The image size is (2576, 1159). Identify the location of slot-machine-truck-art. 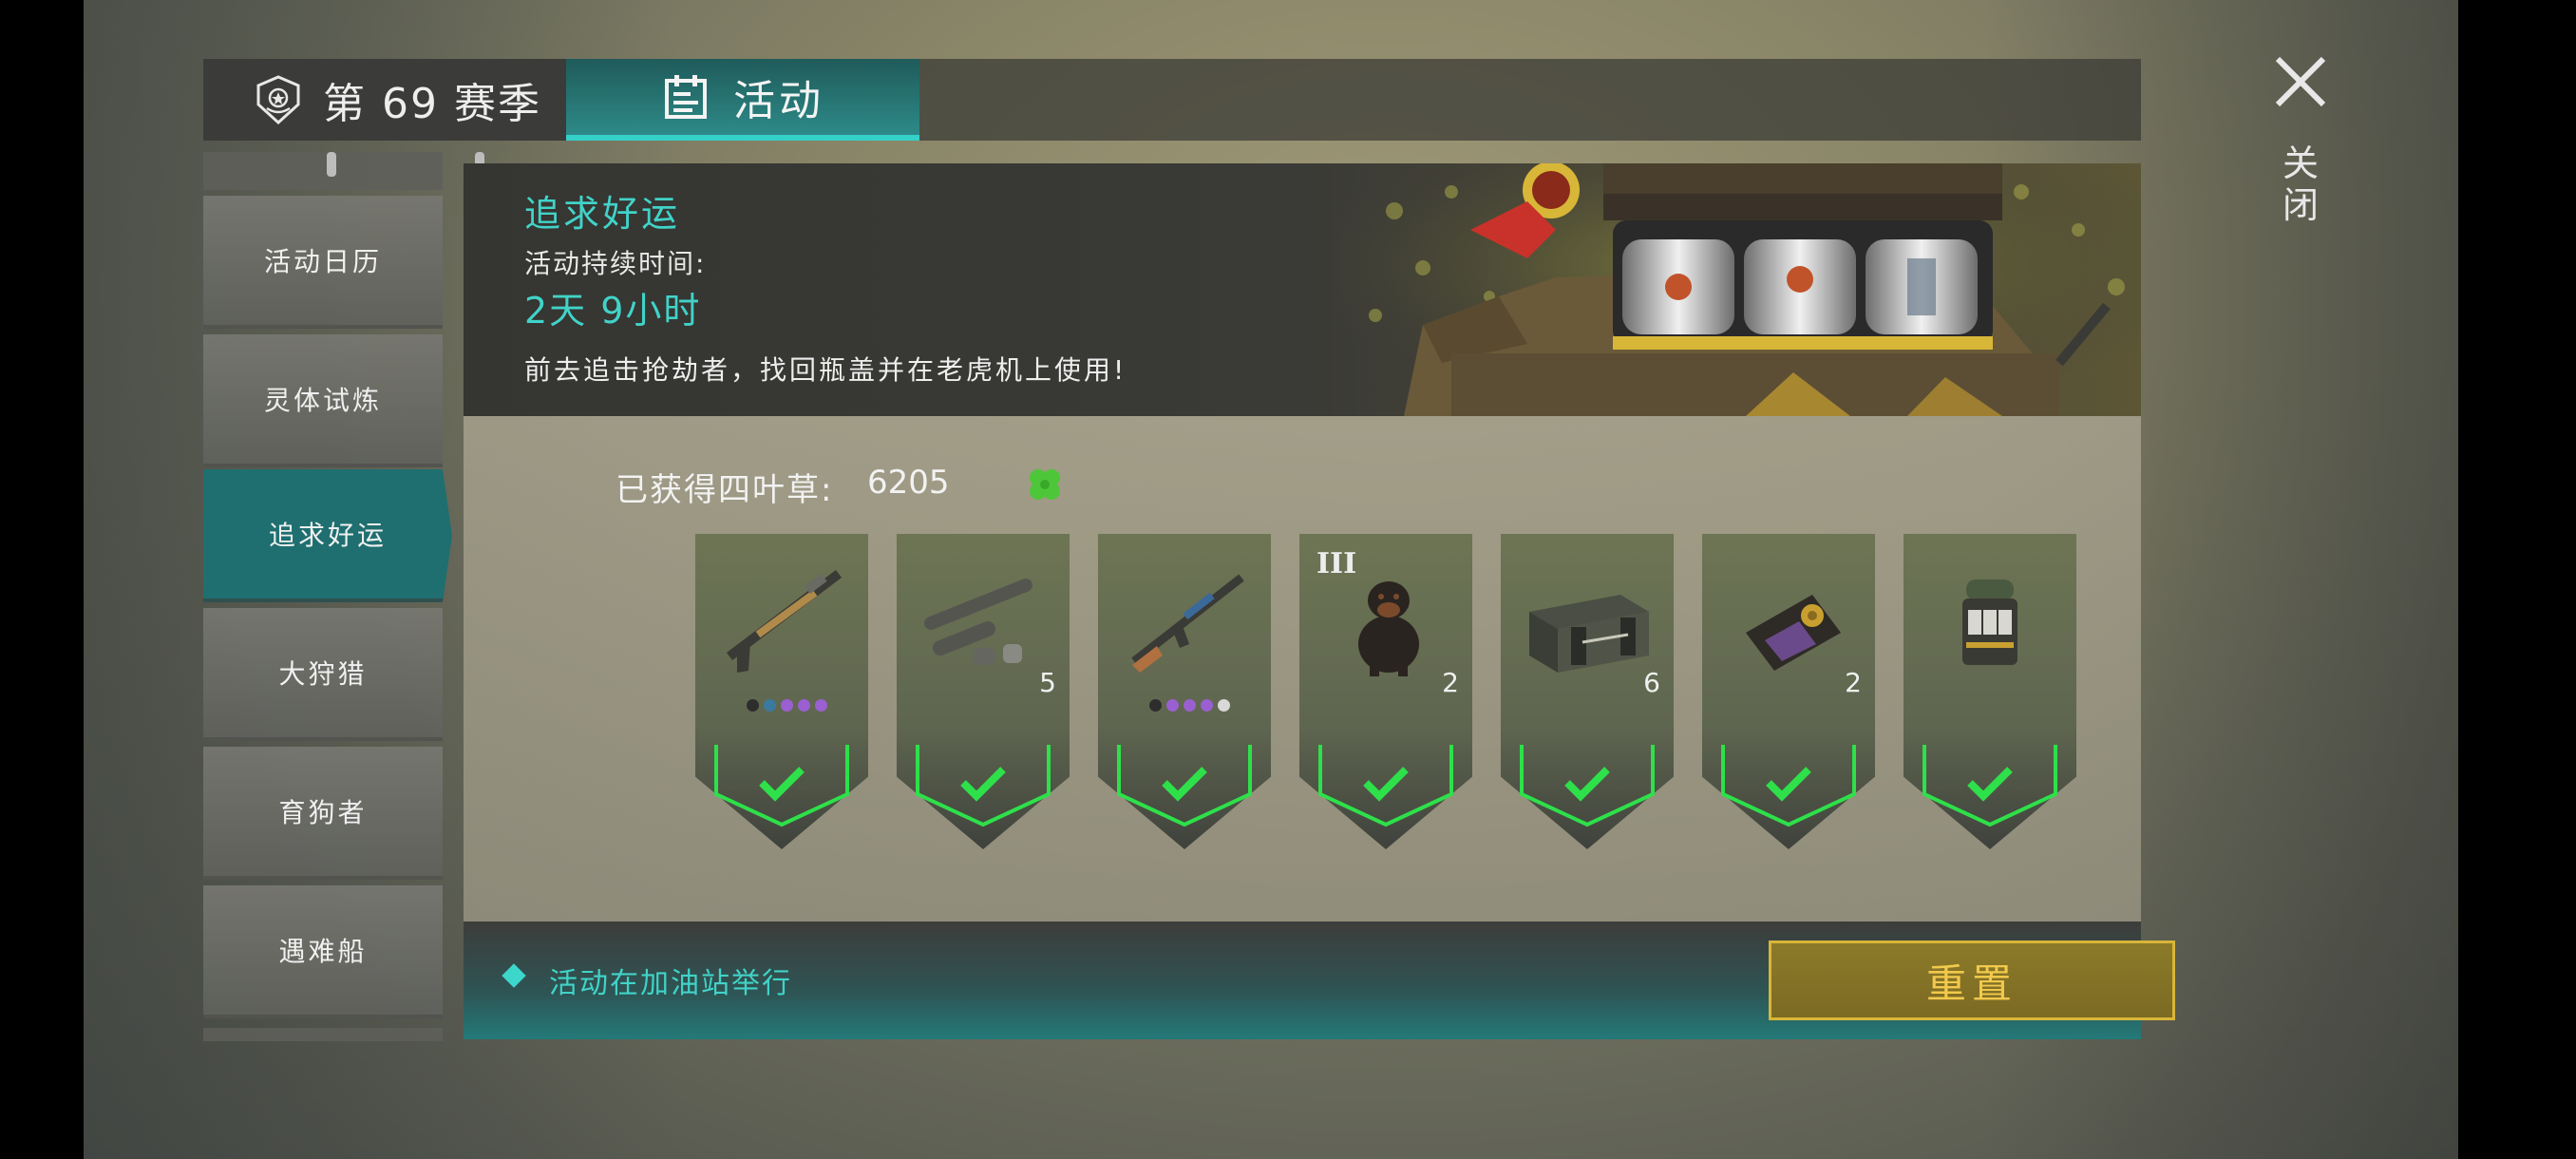
(1739, 289).